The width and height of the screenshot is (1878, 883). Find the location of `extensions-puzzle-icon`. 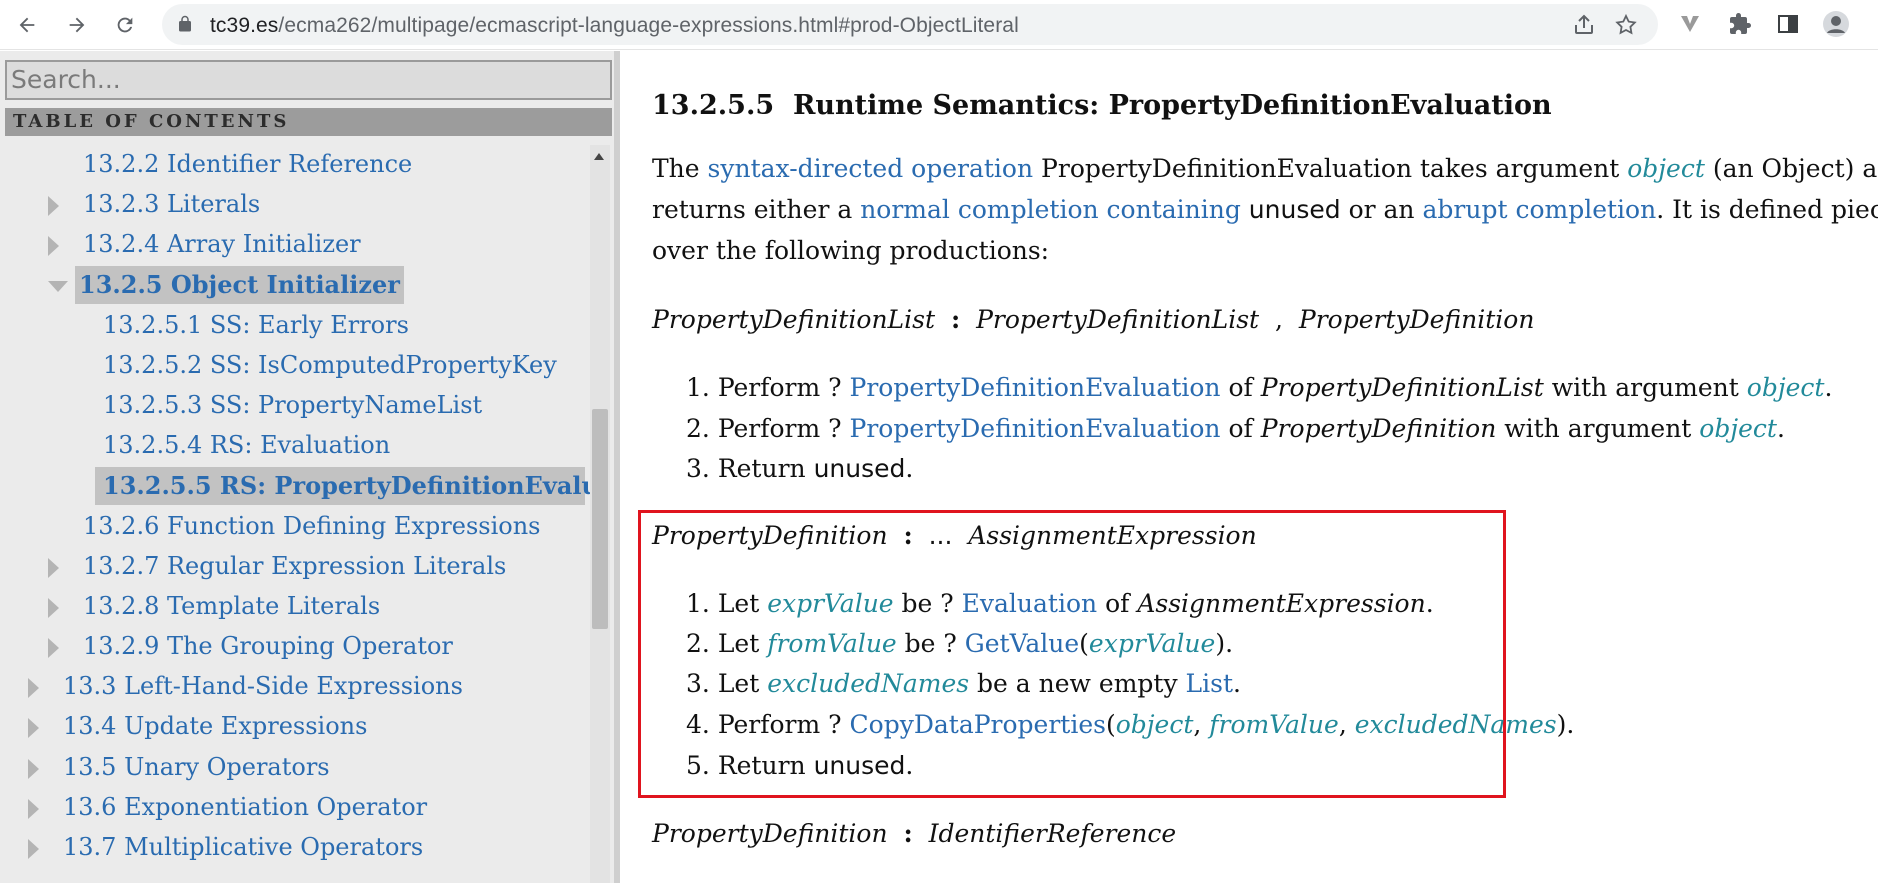

extensions-puzzle-icon is located at coordinates (1740, 24).